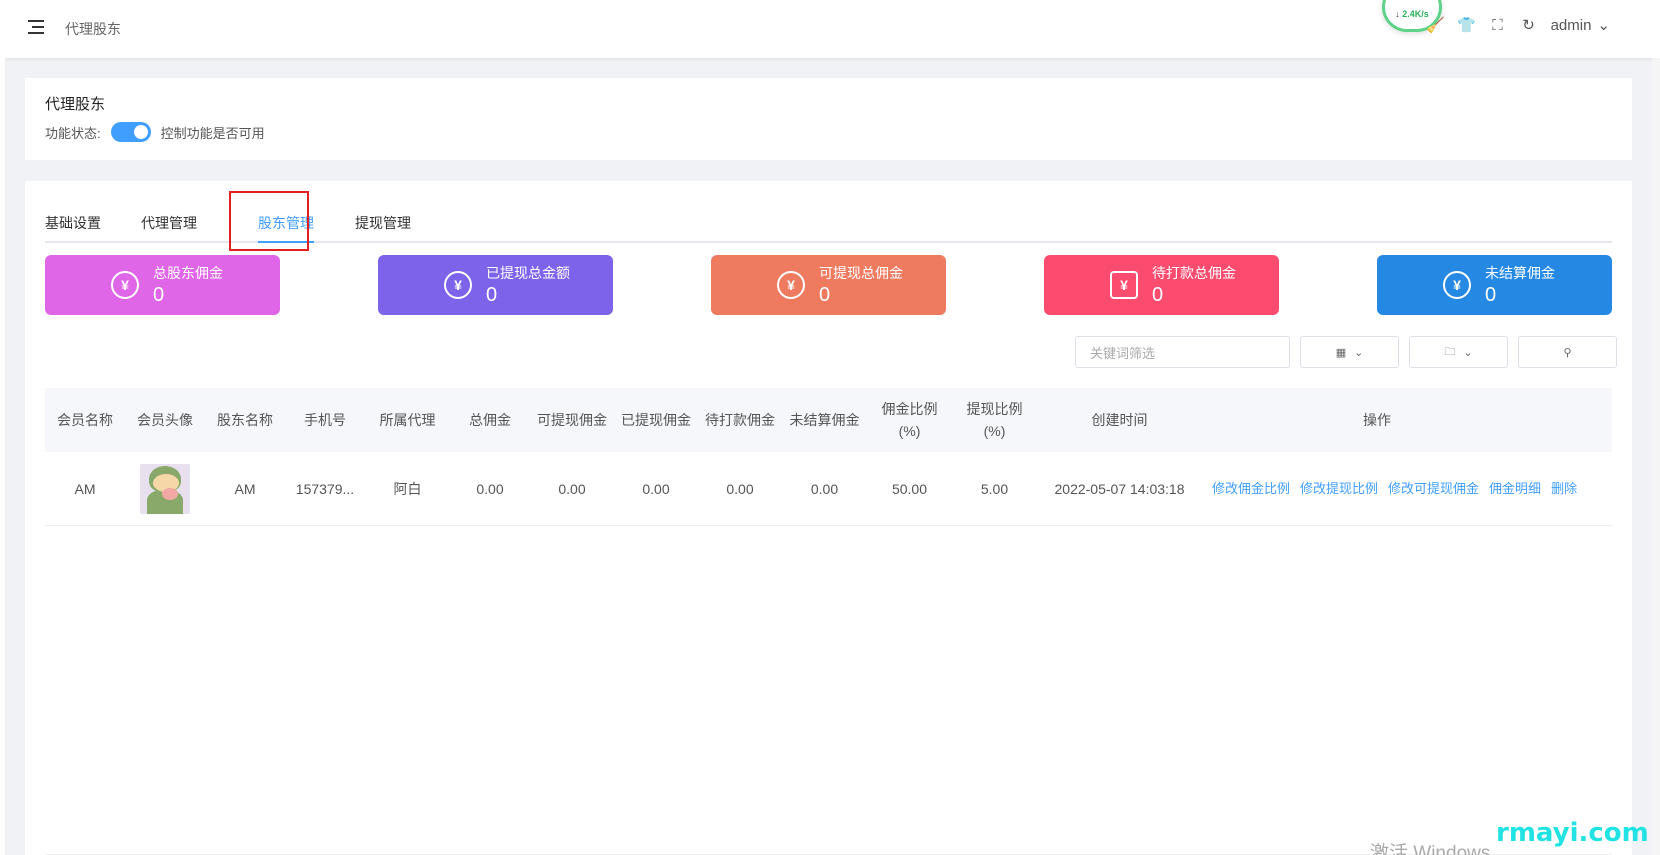 The image size is (1660, 855). What do you see at coordinates (188, 273) in the screenshot?
I see `stat-label: 总股东佣金` at bounding box center [188, 273].